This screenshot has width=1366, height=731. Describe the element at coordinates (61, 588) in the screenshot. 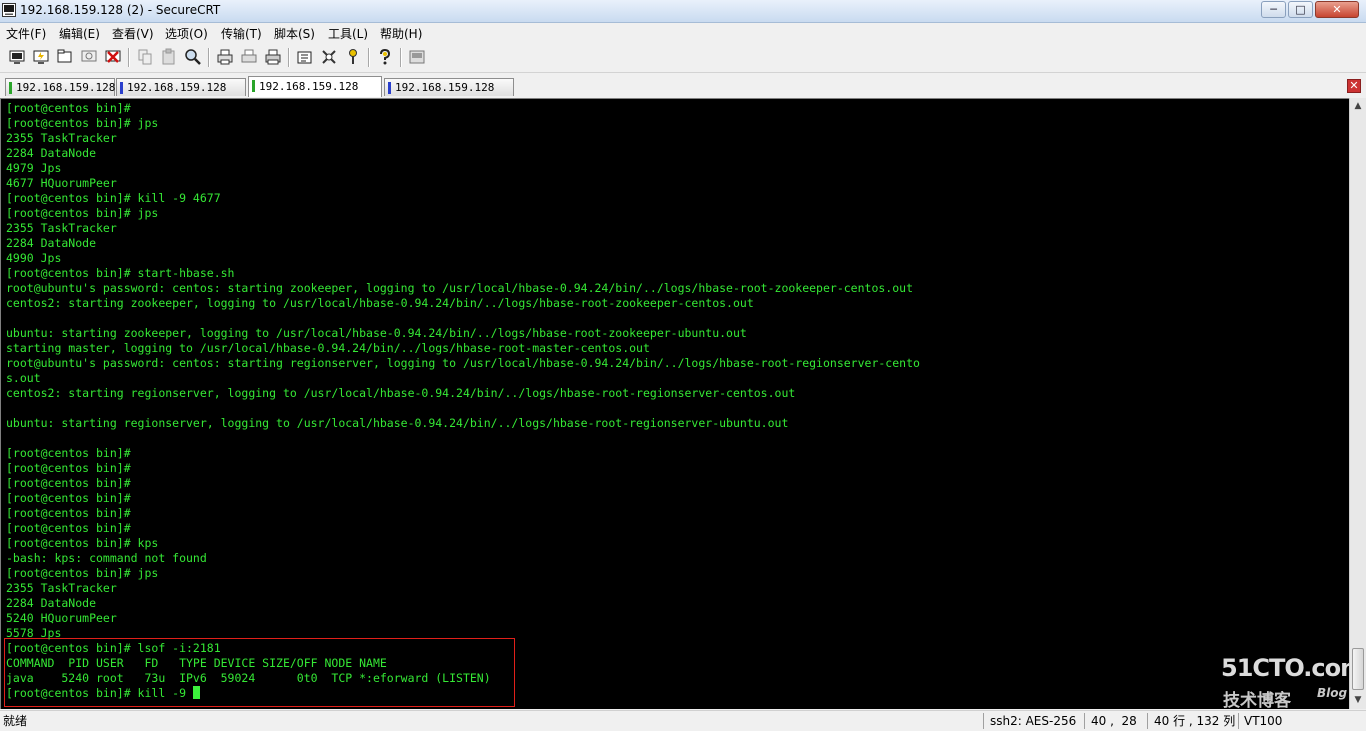

I see `terminal-line-text: 2355 TaskTracker` at that location.